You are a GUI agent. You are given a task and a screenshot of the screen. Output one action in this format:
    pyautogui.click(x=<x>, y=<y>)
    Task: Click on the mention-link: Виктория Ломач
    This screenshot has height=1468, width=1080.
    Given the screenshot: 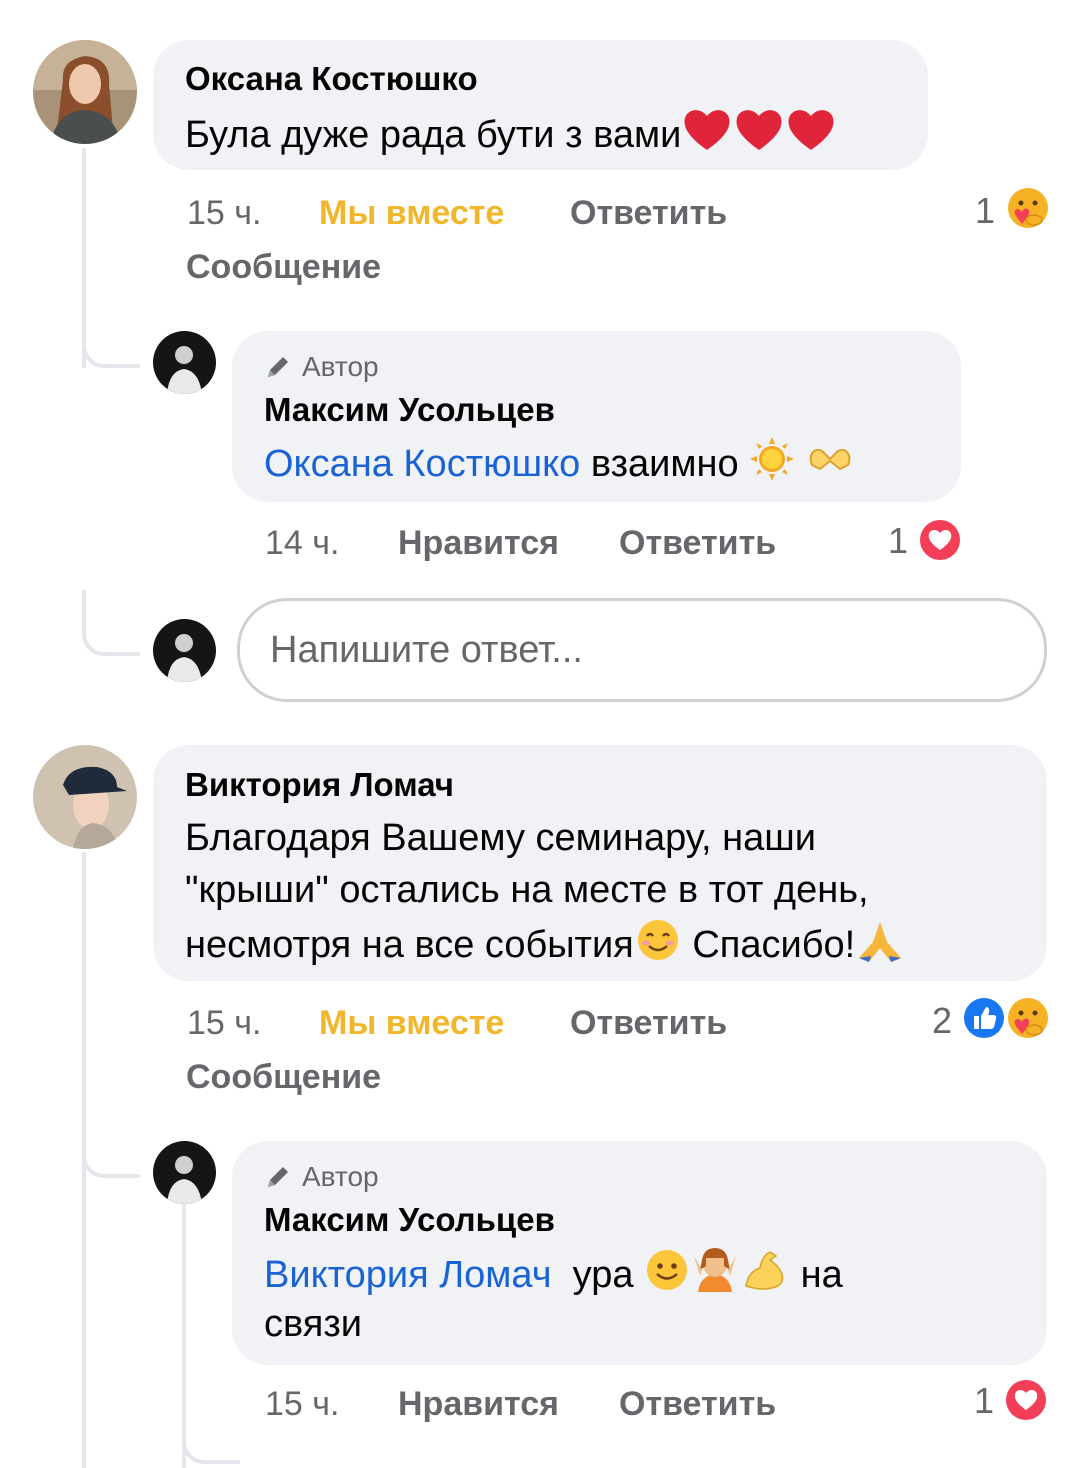 What is the action you would take?
    pyautogui.click(x=408, y=1275)
    